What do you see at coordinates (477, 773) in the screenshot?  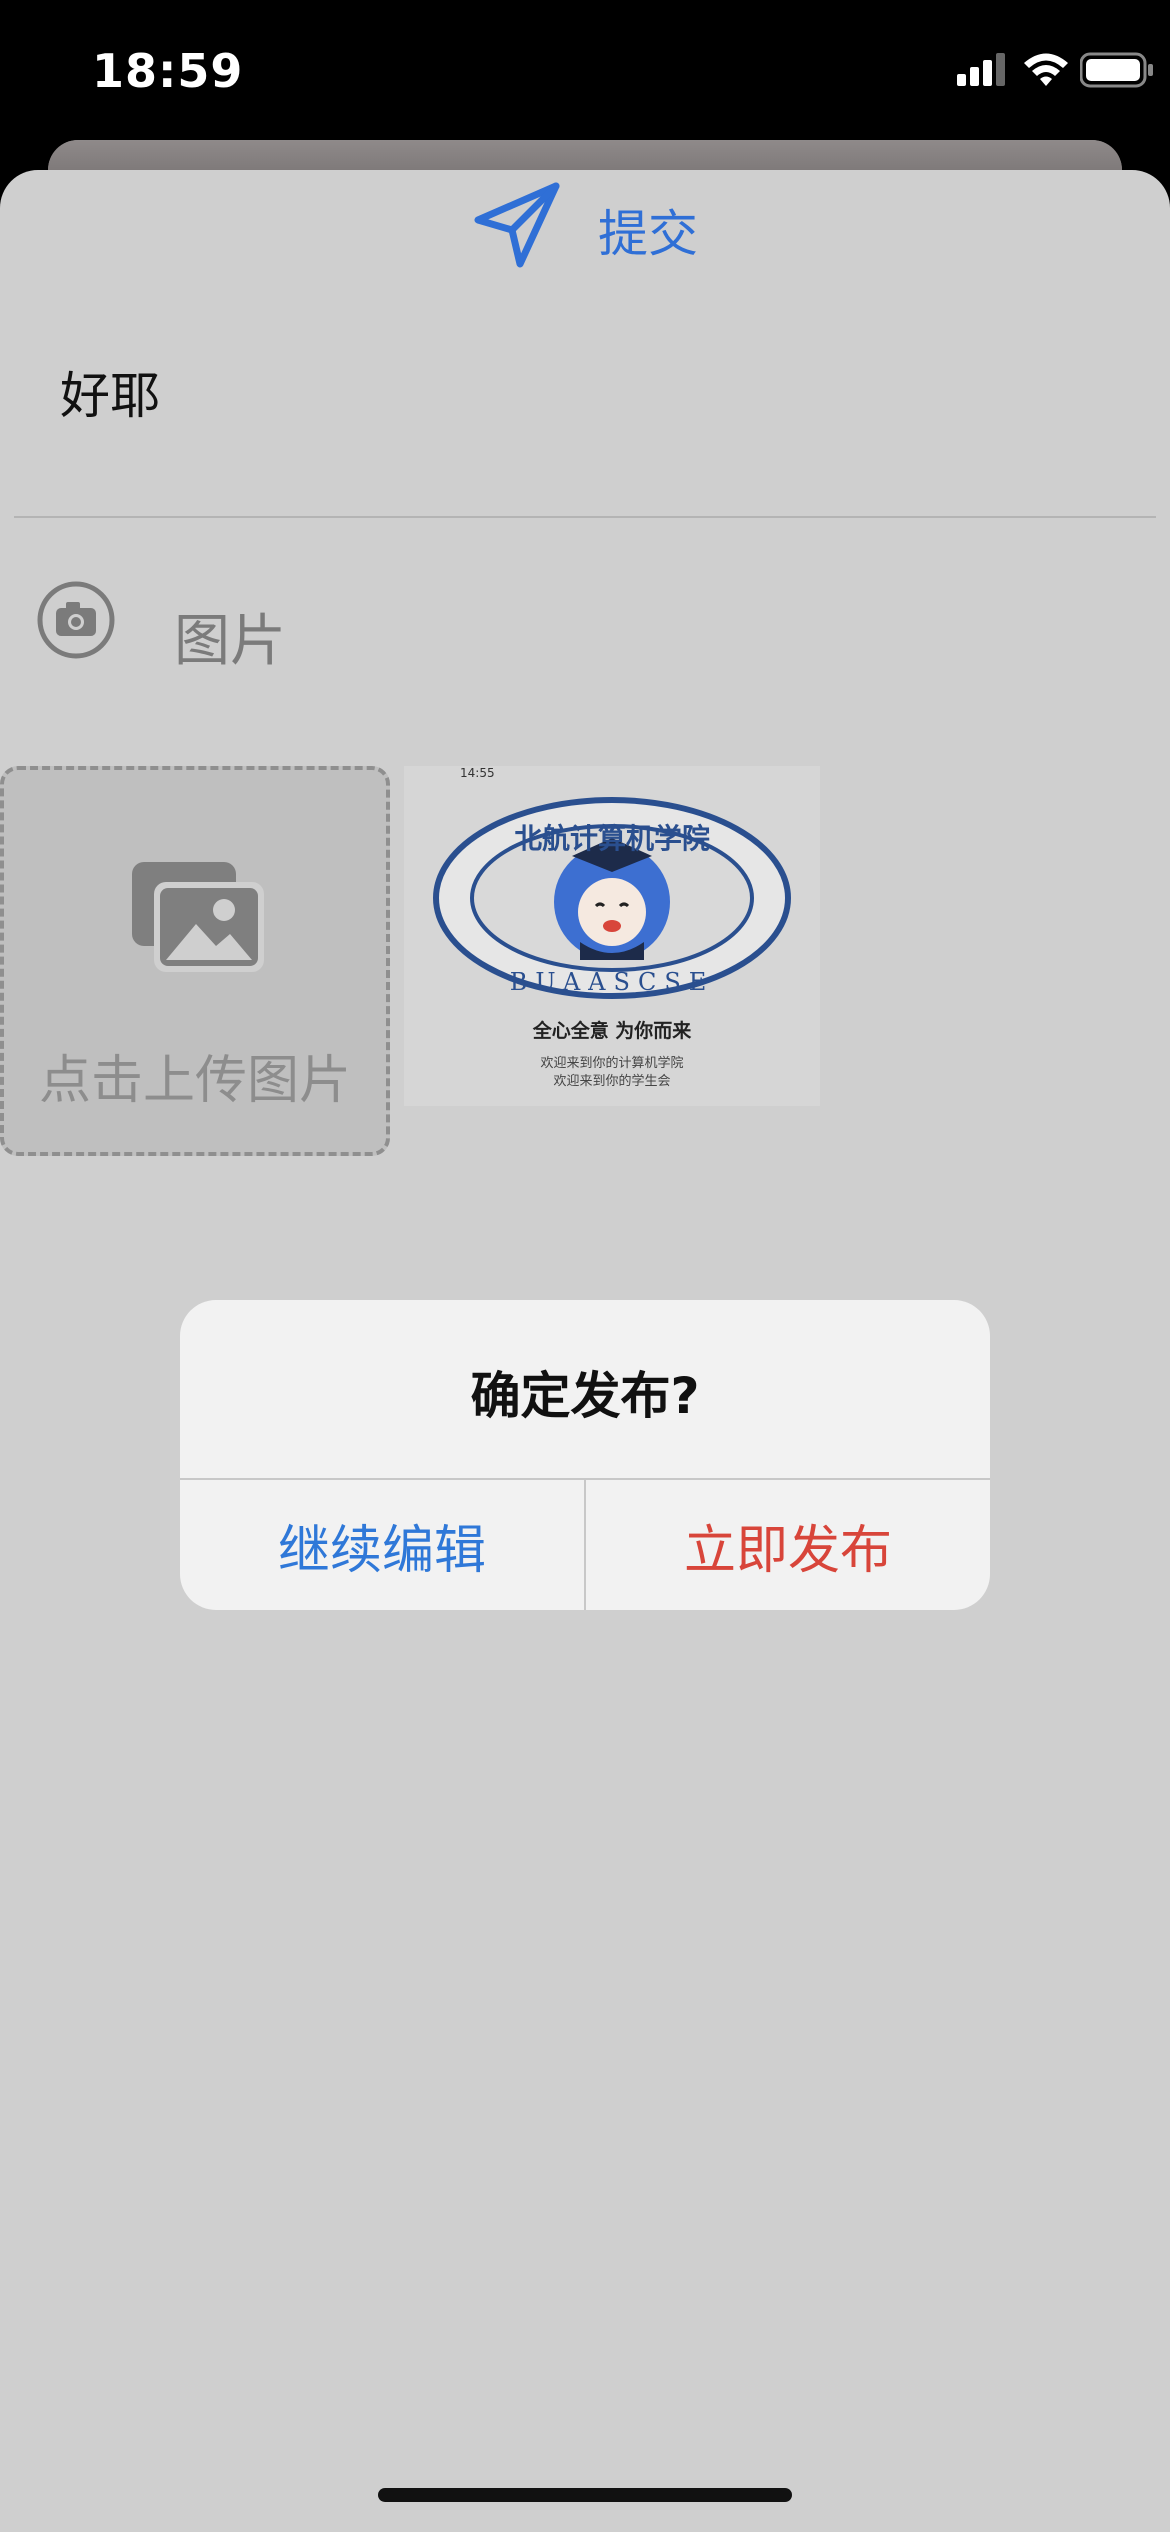 I see `thumbnail-status-time: 14:55` at bounding box center [477, 773].